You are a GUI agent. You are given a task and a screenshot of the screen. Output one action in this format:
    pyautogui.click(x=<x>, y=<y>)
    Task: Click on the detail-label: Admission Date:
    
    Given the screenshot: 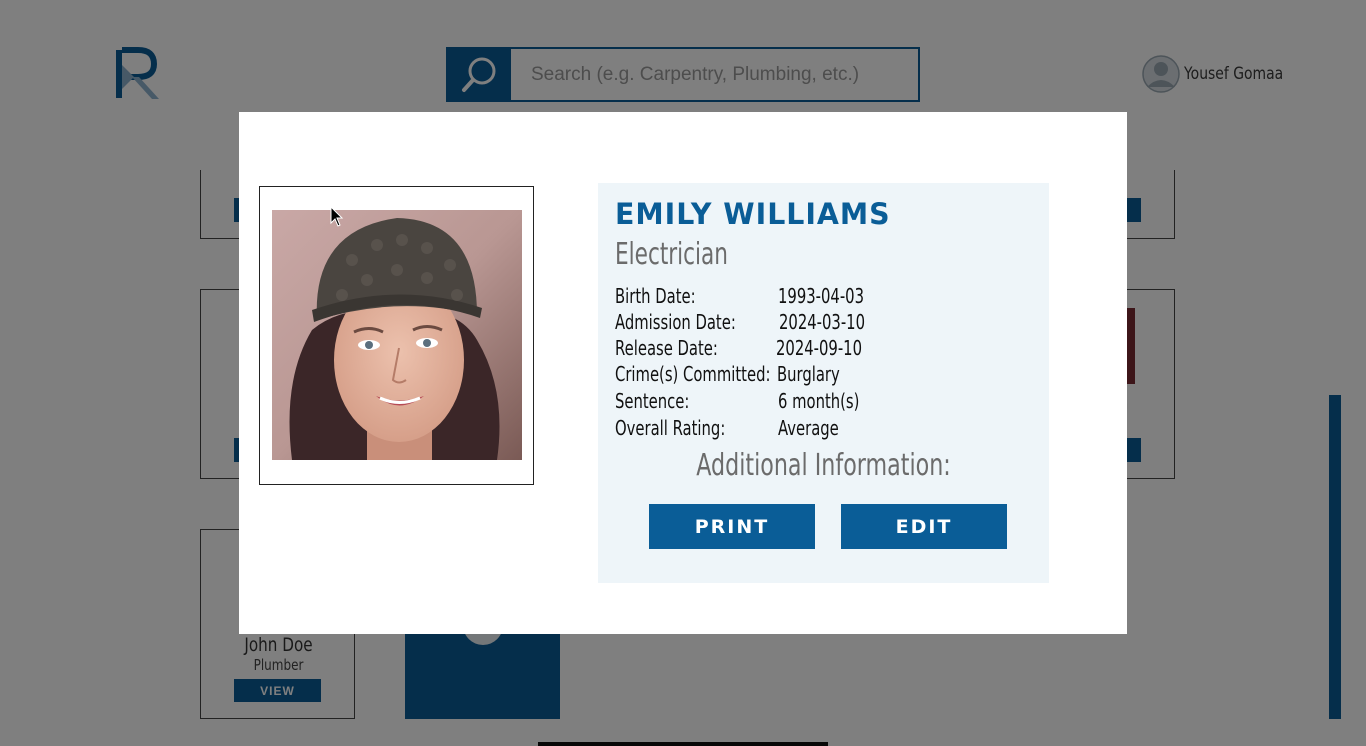 What is the action you would take?
    pyautogui.click(x=675, y=322)
    